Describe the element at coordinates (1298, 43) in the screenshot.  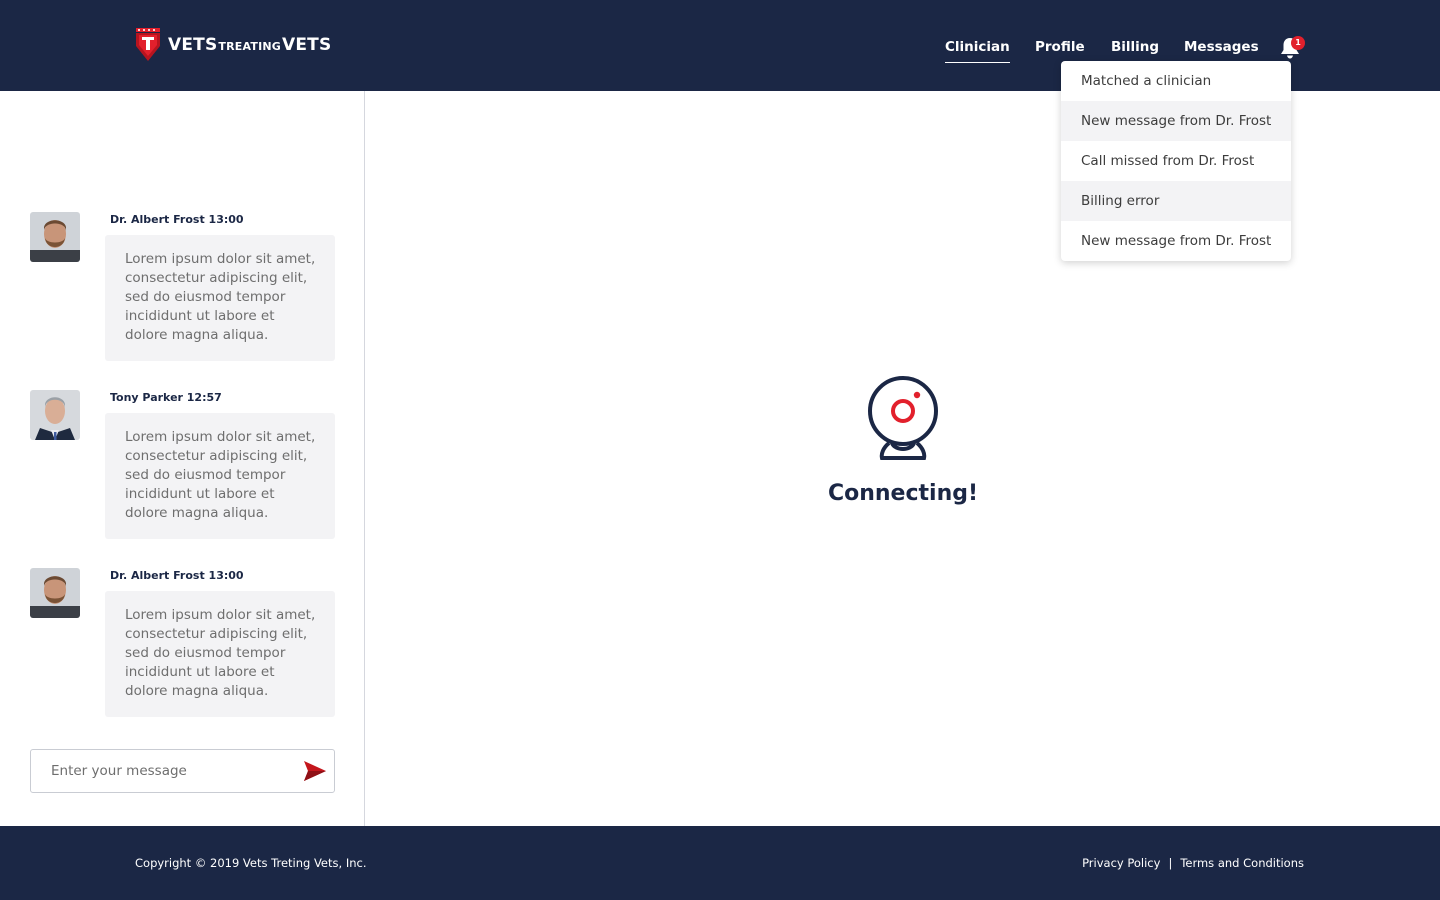
I see `notification-count-badge: 1` at that location.